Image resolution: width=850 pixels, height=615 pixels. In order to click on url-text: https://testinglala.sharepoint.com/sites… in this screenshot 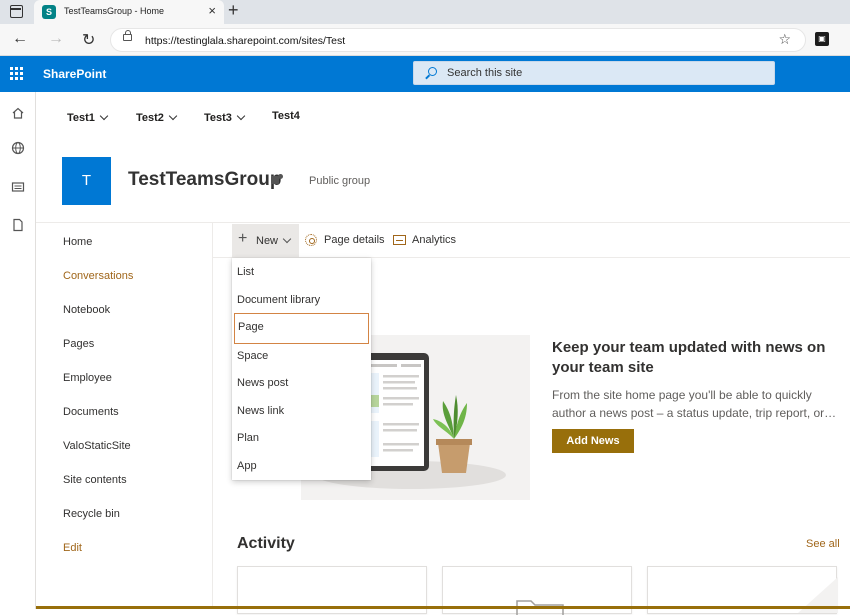, I will do `click(245, 41)`.